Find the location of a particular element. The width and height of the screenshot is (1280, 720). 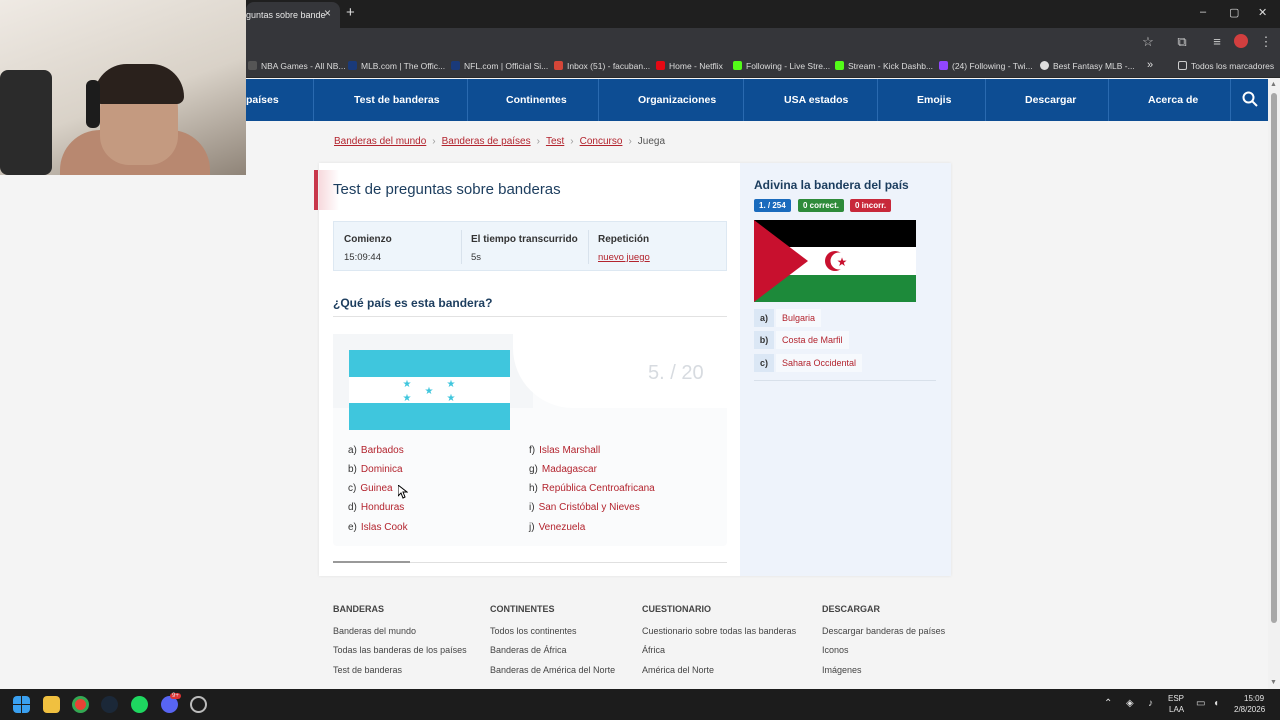

footer-link: Todos los continentes is located at coordinates (533, 631).